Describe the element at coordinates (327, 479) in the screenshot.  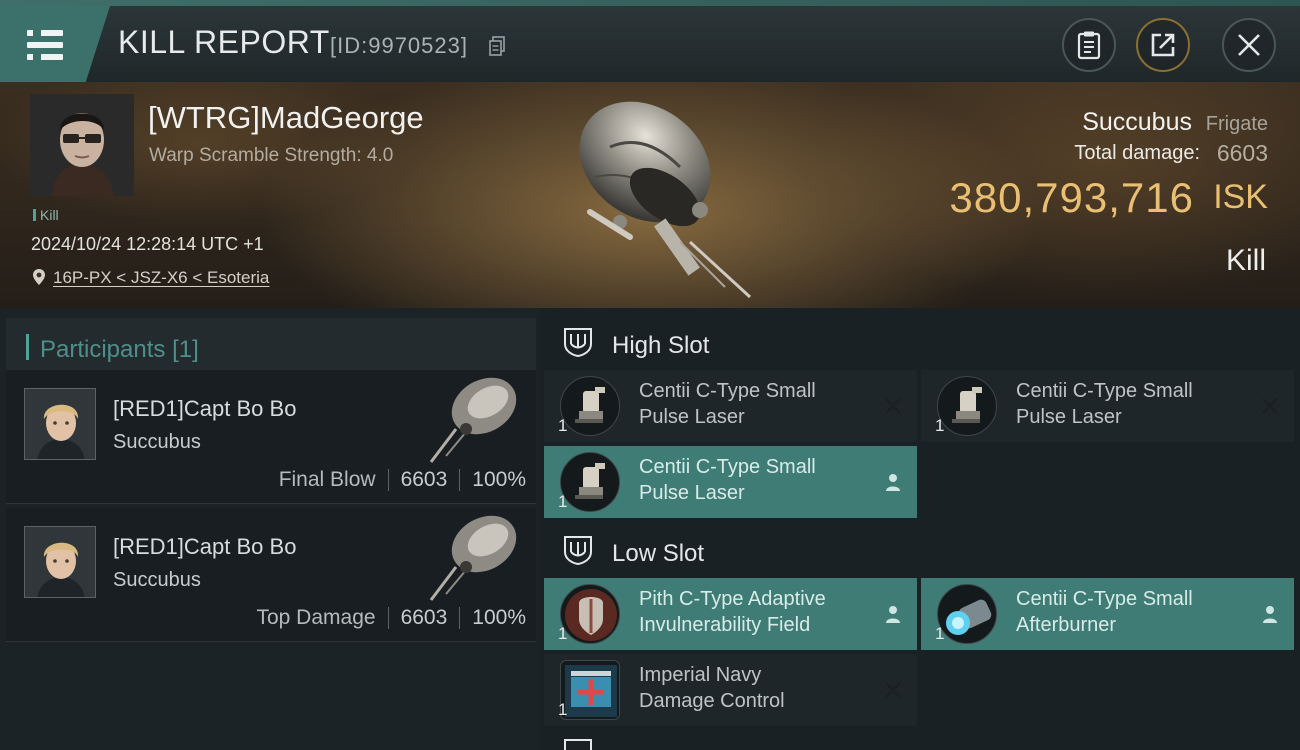
I see `participant-role: Final Blow` at that location.